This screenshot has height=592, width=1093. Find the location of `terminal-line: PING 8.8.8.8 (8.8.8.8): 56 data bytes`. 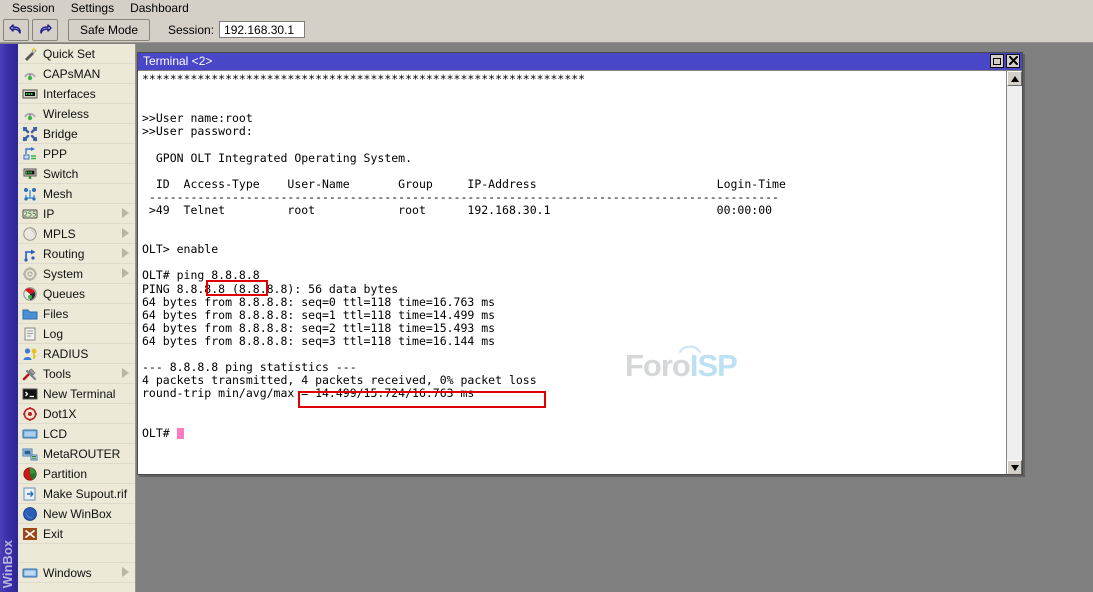

terminal-line: PING 8.8.8.8 (8.8.8.8): 56 data bytes is located at coordinates (270, 288).